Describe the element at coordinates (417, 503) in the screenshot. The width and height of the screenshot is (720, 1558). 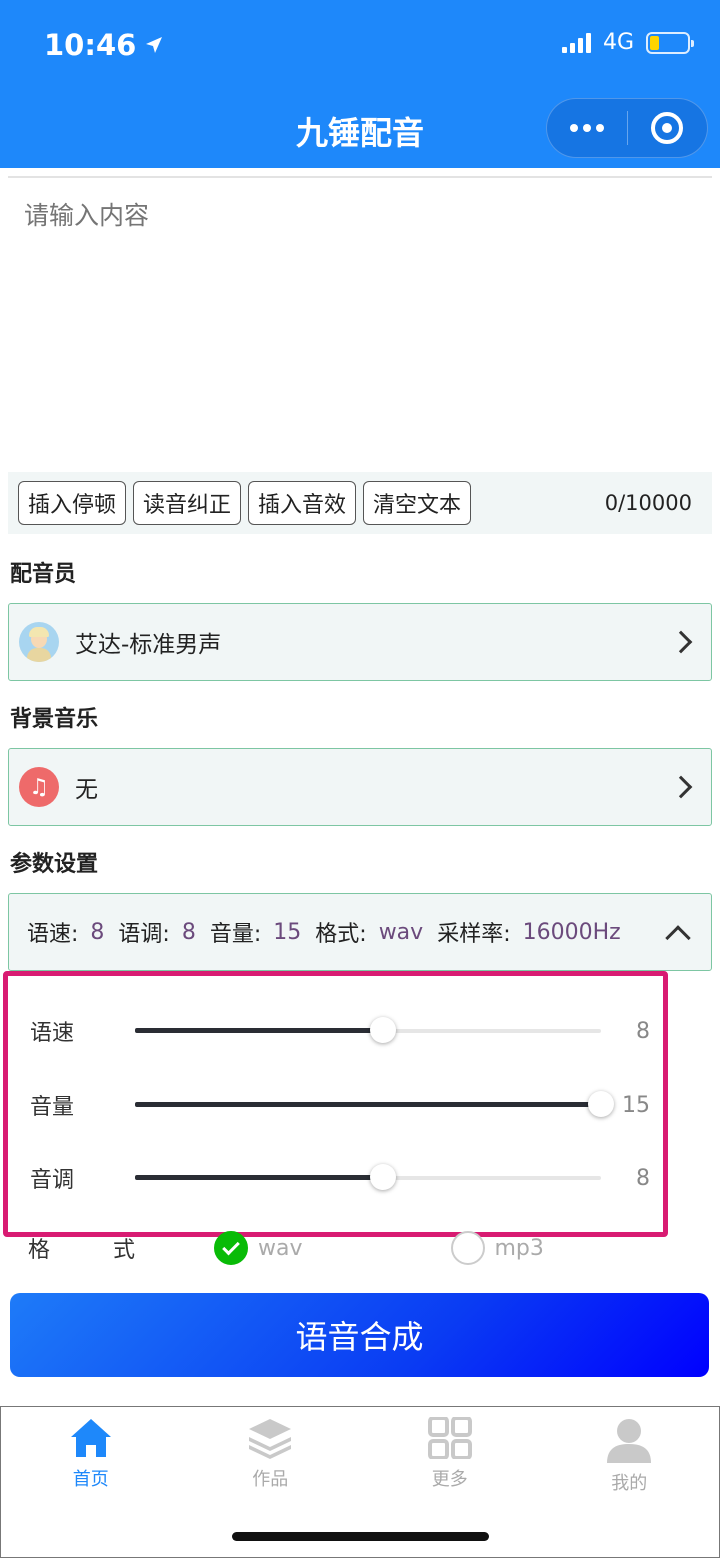
I see `clear-text-button: 清空文本` at that location.